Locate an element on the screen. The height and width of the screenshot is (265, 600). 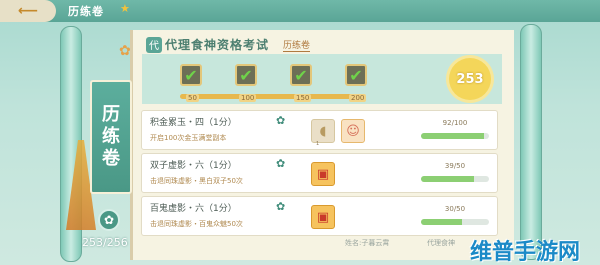
total-progress: 253/256 is located at coordinates (105, 242).